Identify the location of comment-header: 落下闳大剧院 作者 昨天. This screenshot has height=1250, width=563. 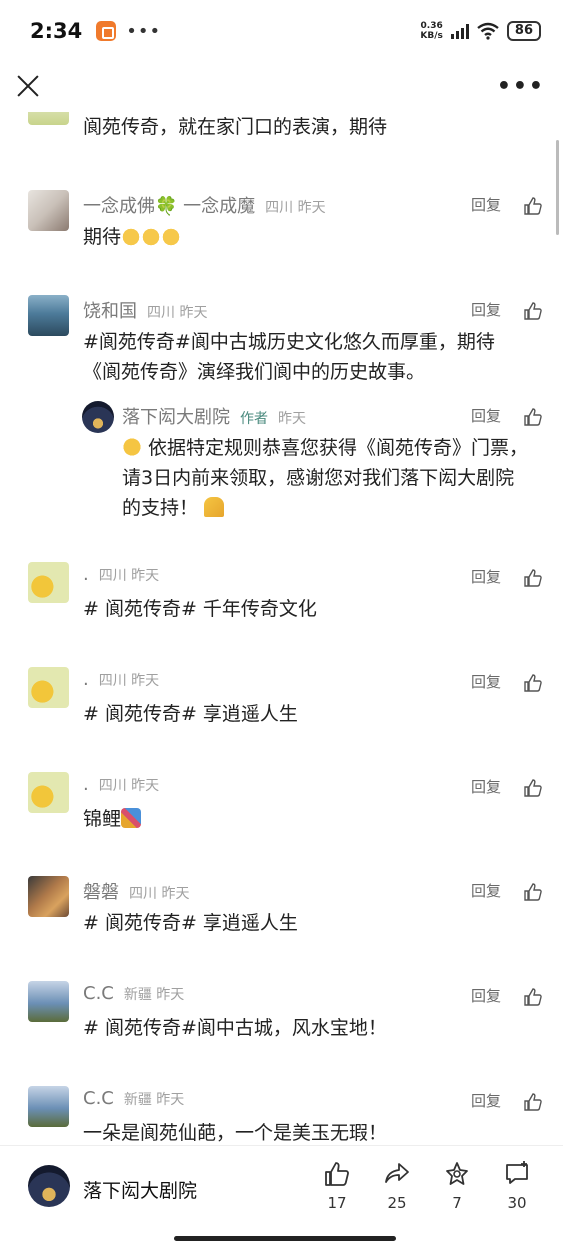
(214, 416).